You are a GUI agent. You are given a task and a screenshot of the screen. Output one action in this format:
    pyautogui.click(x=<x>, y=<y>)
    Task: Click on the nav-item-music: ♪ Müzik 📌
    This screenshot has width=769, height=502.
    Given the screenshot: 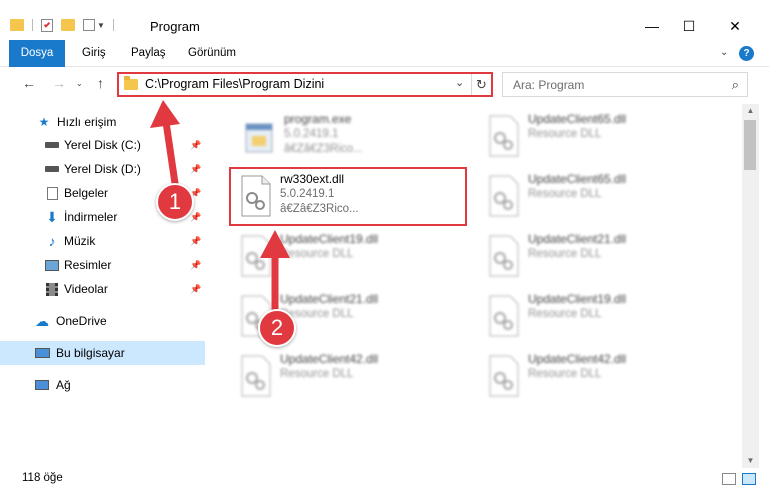 What is the action you would take?
    pyautogui.click(x=102, y=241)
    